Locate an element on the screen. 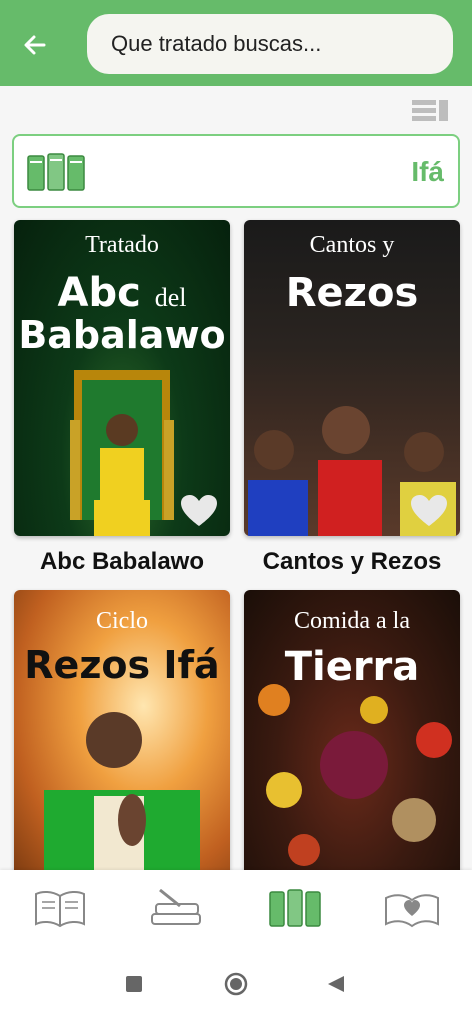 This screenshot has height=1024, width=472. cover-big-line-2: Babalawo is located at coordinates (122, 335).